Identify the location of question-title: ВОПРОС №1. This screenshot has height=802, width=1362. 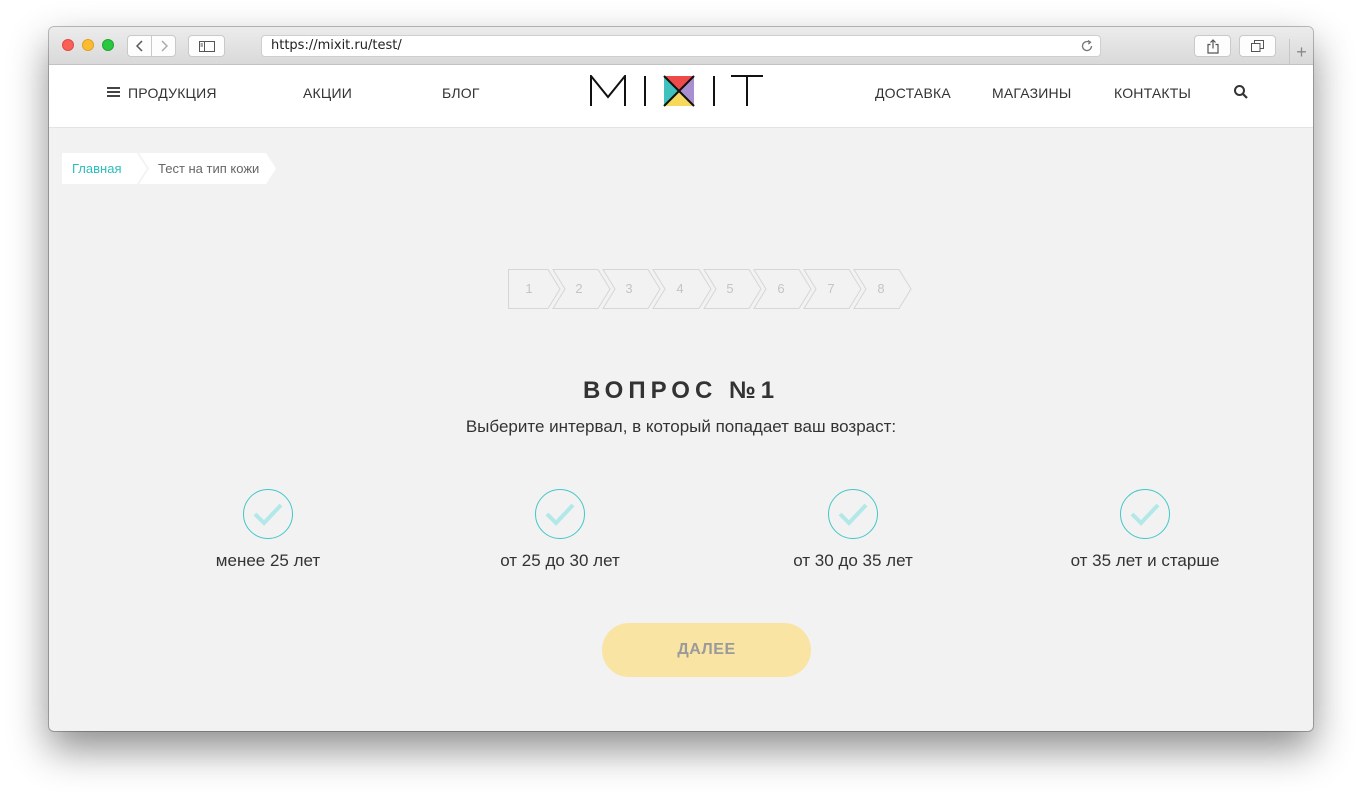
(681, 390).